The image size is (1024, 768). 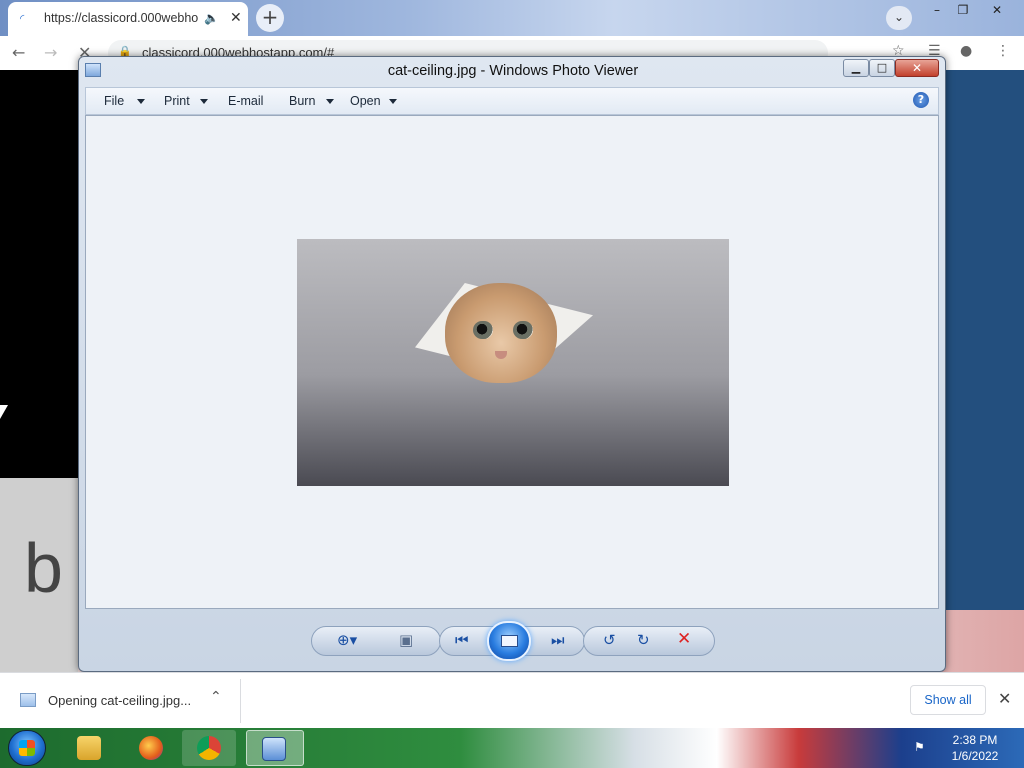 What do you see at coordinates (501, 333) in the screenshot?
I see `cat-face` at bounding box center [501, 333].